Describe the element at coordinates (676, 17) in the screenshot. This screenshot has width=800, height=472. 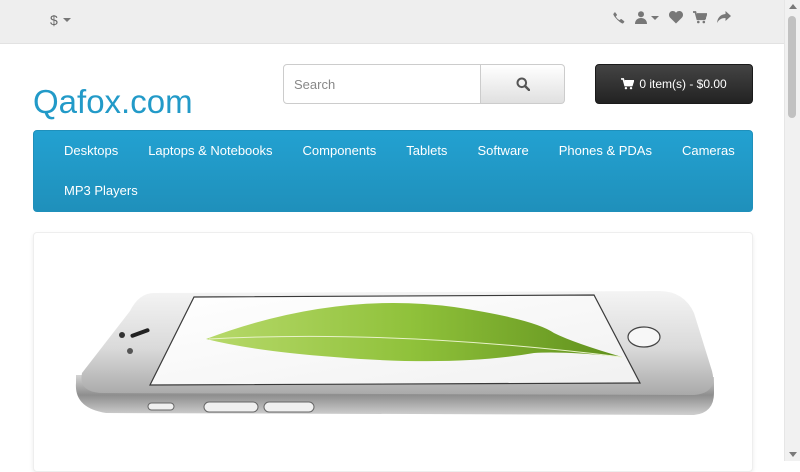
I see `heart-icon` at that location.